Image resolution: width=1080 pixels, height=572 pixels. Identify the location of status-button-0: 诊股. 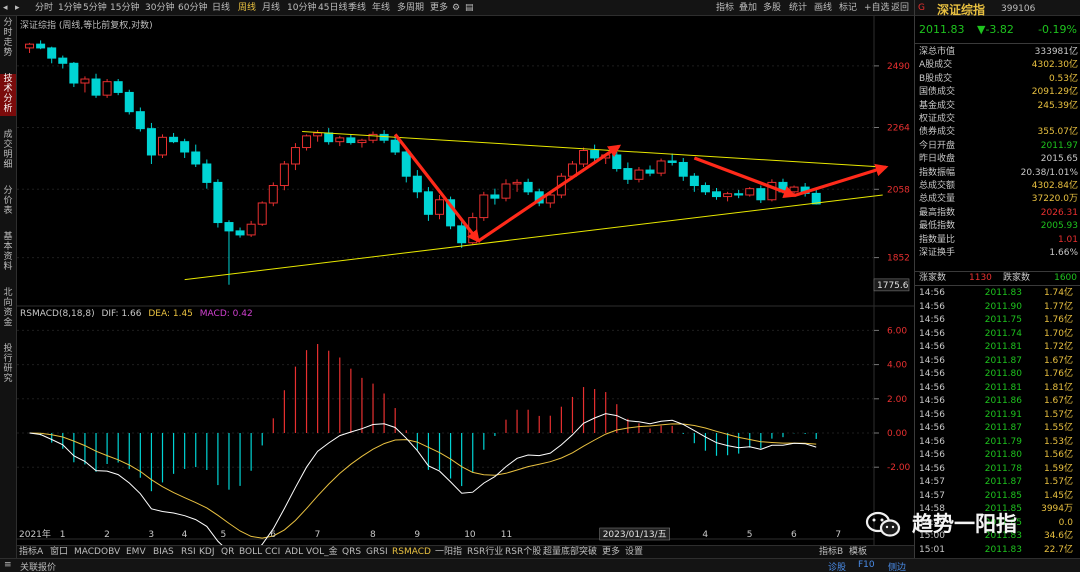
(837, 566).